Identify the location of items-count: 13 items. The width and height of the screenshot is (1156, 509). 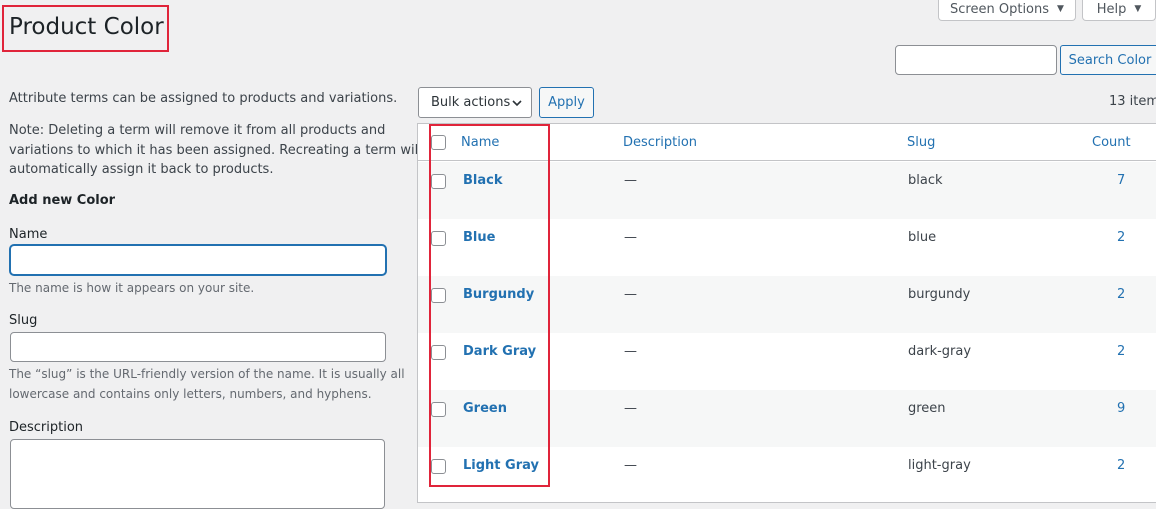
(1132, 101).